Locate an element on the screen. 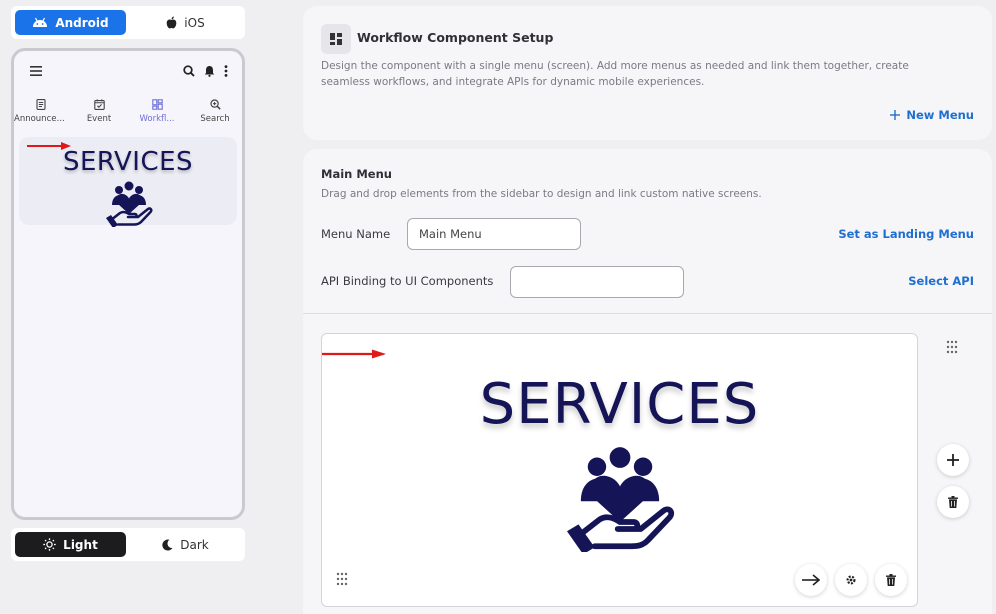  settings-button is located at coordinates (851, 580).